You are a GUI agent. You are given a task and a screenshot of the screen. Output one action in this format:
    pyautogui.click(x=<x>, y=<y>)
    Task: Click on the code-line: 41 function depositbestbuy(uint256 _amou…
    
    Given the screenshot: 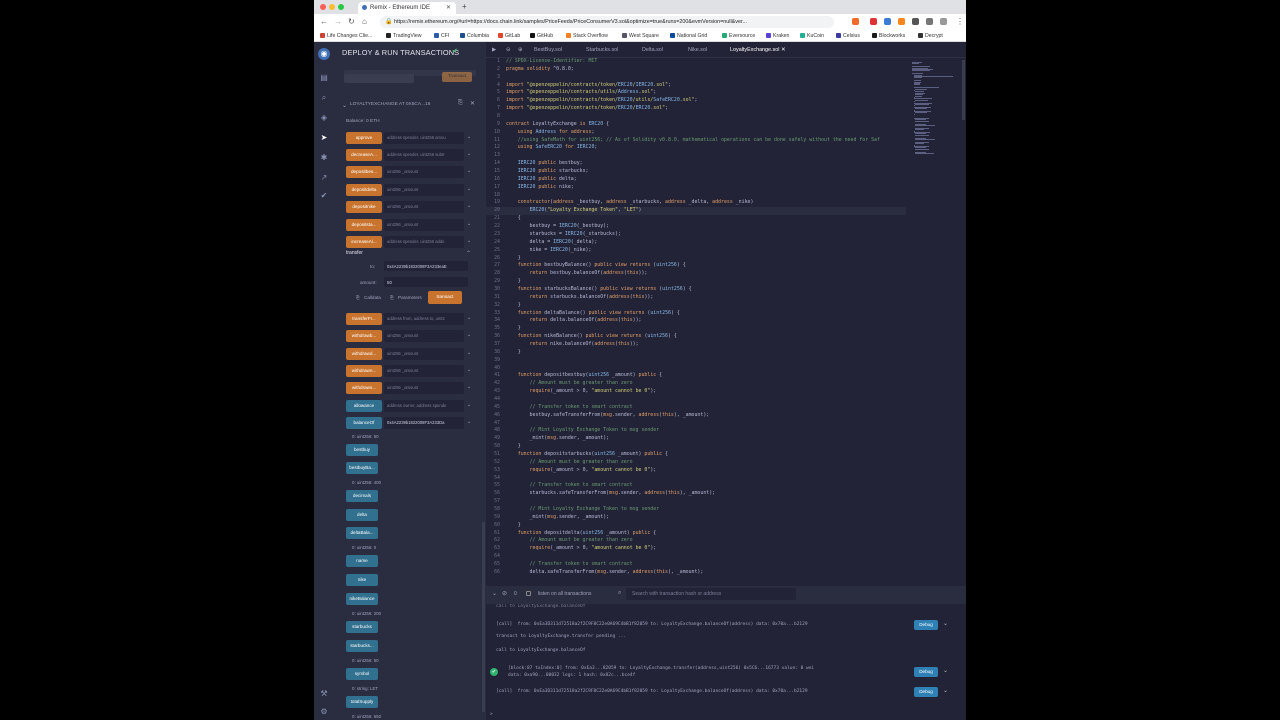 What is the action you would take?
    pyautogui.click(x=696, y=376)
    